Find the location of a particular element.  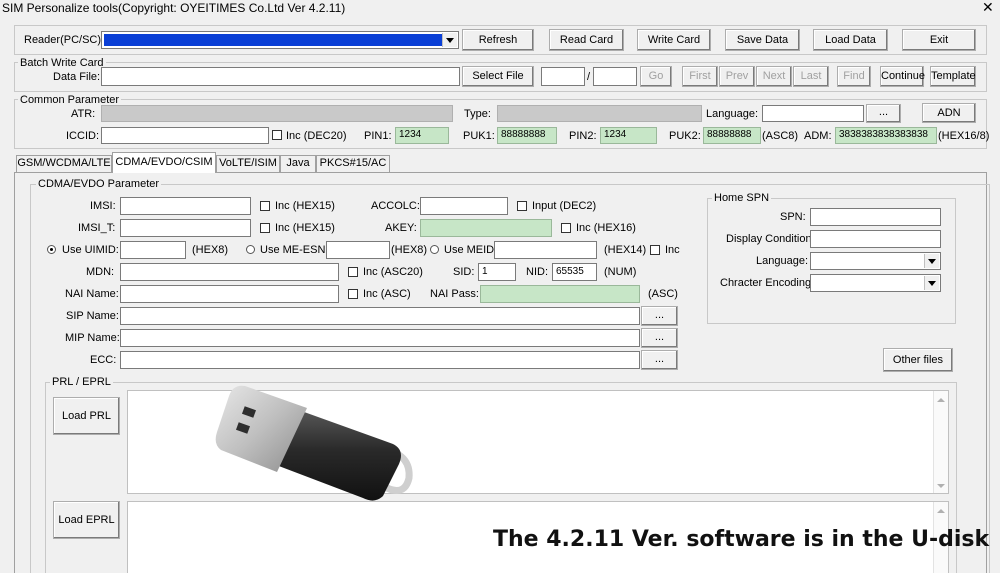

use-me-esn-radio is located at coordinates (250, 249).